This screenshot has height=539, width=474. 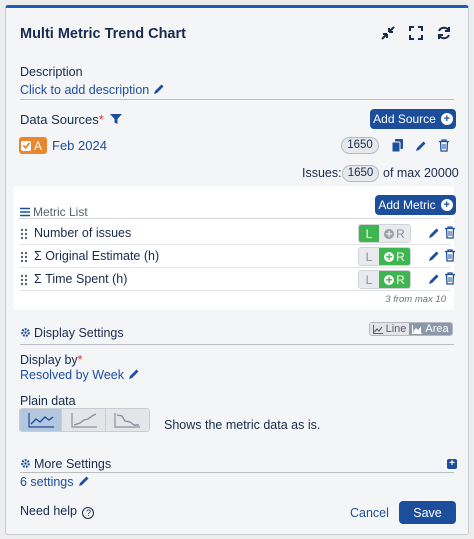 I want to click on check-icon, so click(x=26, y=145).